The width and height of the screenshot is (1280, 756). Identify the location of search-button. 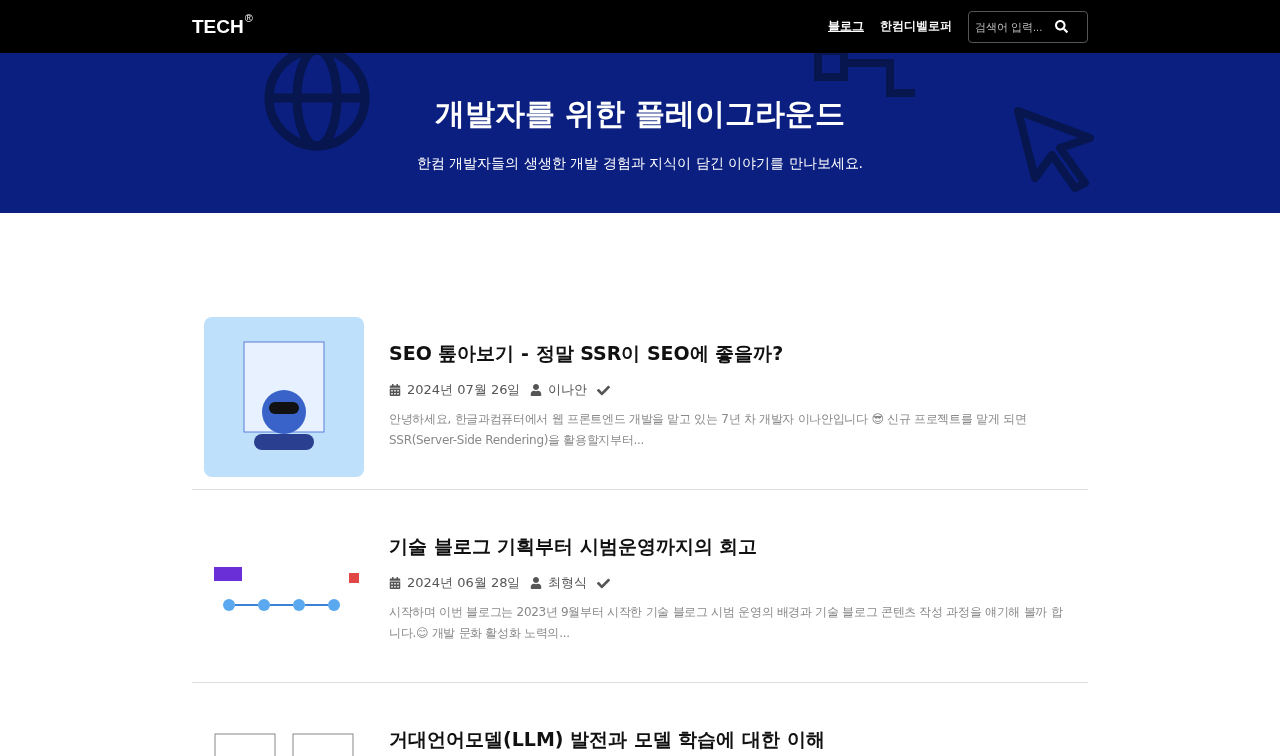
(1061, 26).